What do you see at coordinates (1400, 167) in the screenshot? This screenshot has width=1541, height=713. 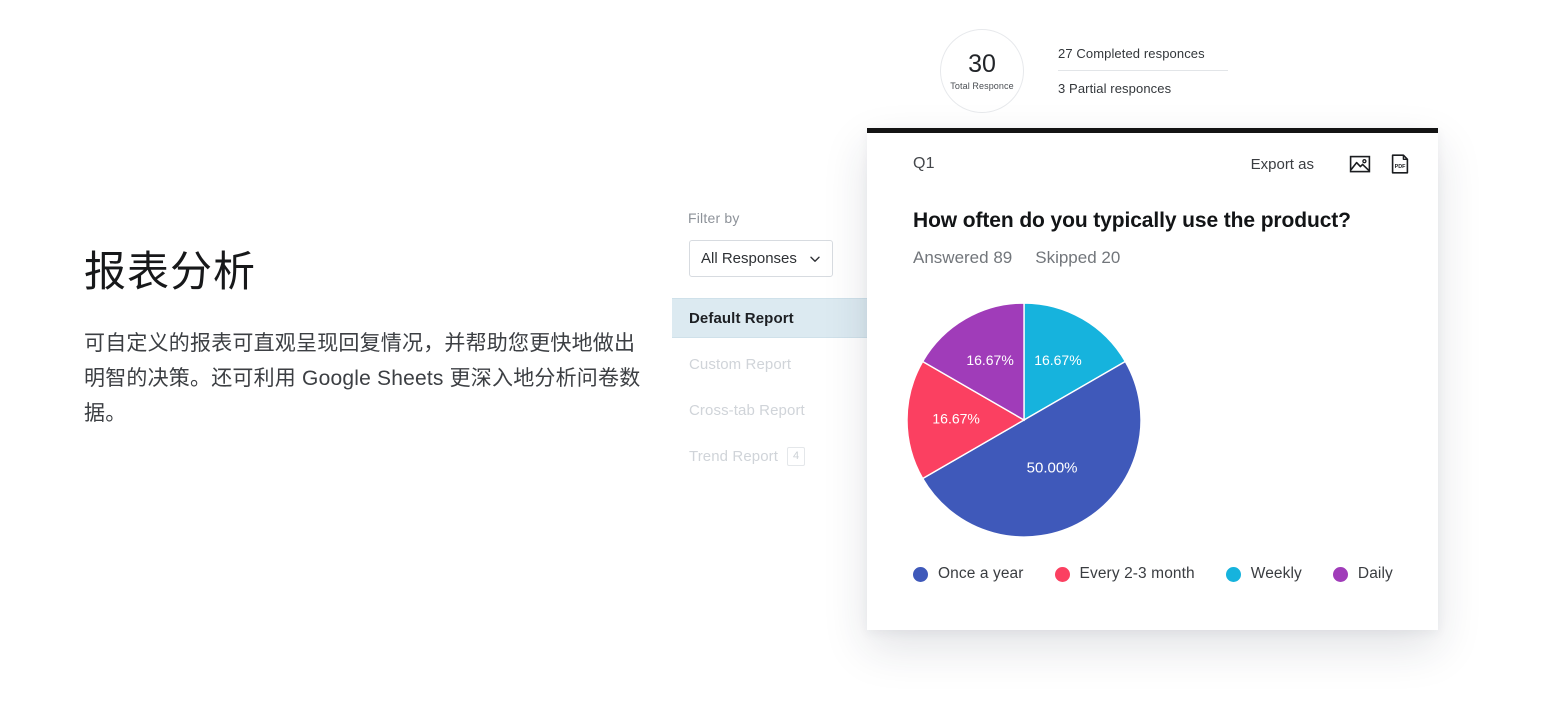 I see `svg-text: PDF` at bounding box center [1400, 167].